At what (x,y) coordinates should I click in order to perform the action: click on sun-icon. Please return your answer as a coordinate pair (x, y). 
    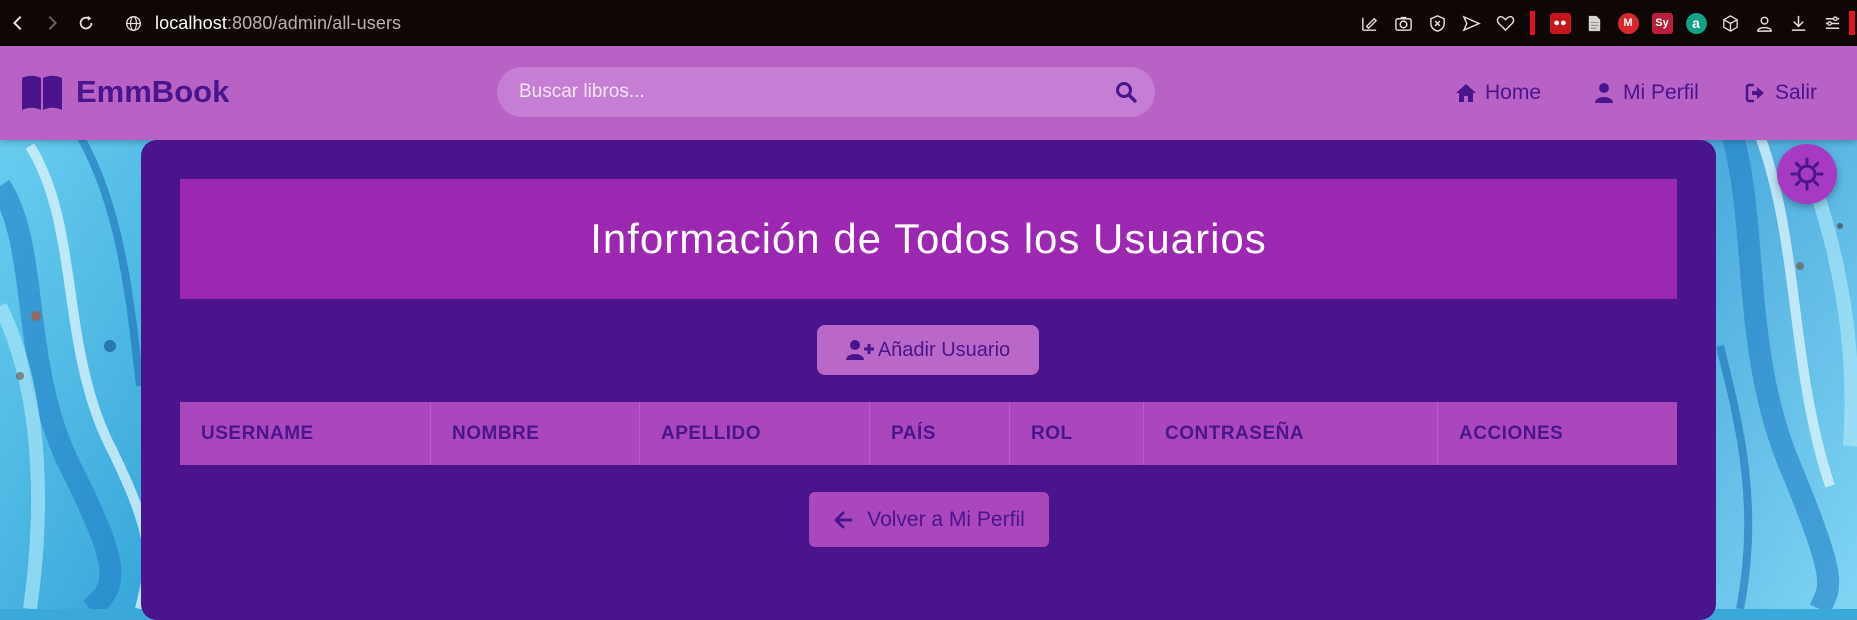
    Looking at the image, I should click on (1807, 174).